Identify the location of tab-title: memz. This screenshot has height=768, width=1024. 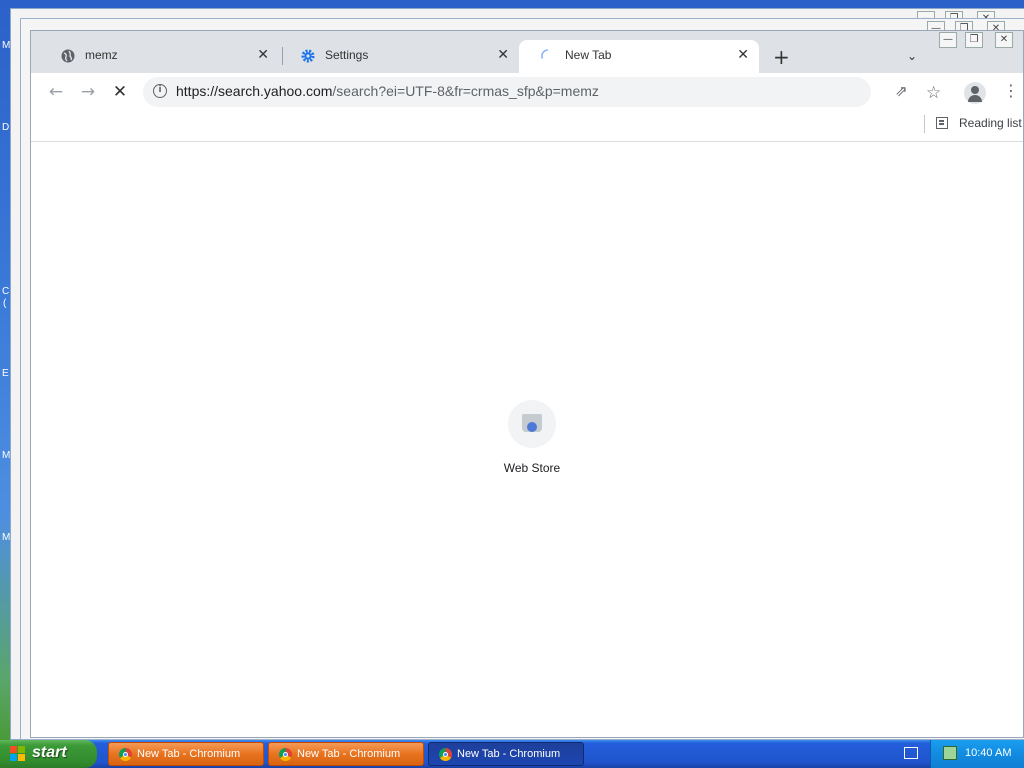
(101, 55).